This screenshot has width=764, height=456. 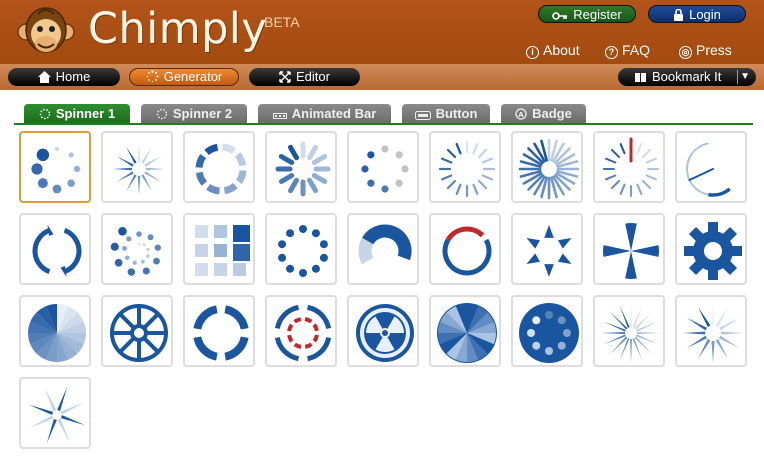 I want to click on tab-underline, so click(x=383, y=124).